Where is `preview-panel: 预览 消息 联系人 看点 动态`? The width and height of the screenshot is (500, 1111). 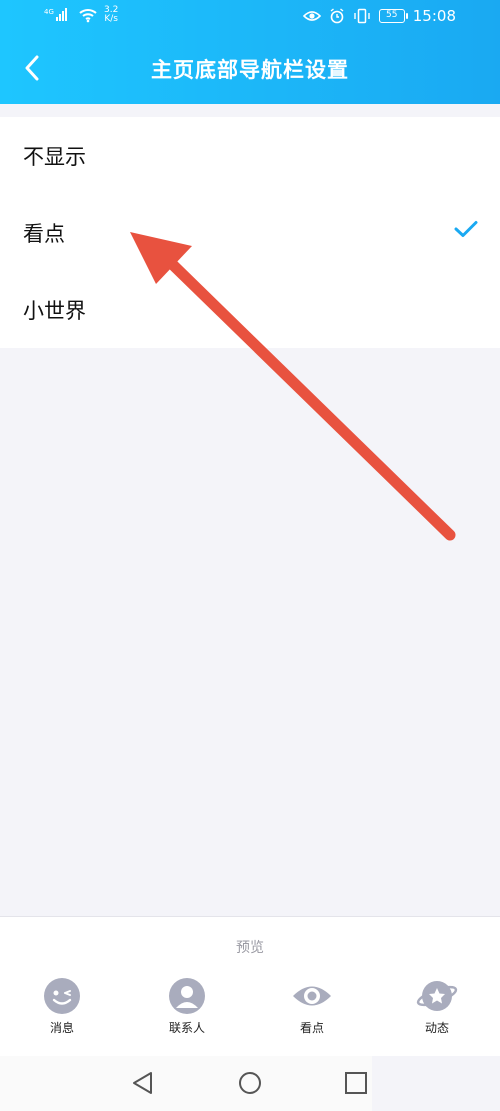
preview-panel: 预览 消息 联系人 看点 动态 is located at coordinates (250, 986).